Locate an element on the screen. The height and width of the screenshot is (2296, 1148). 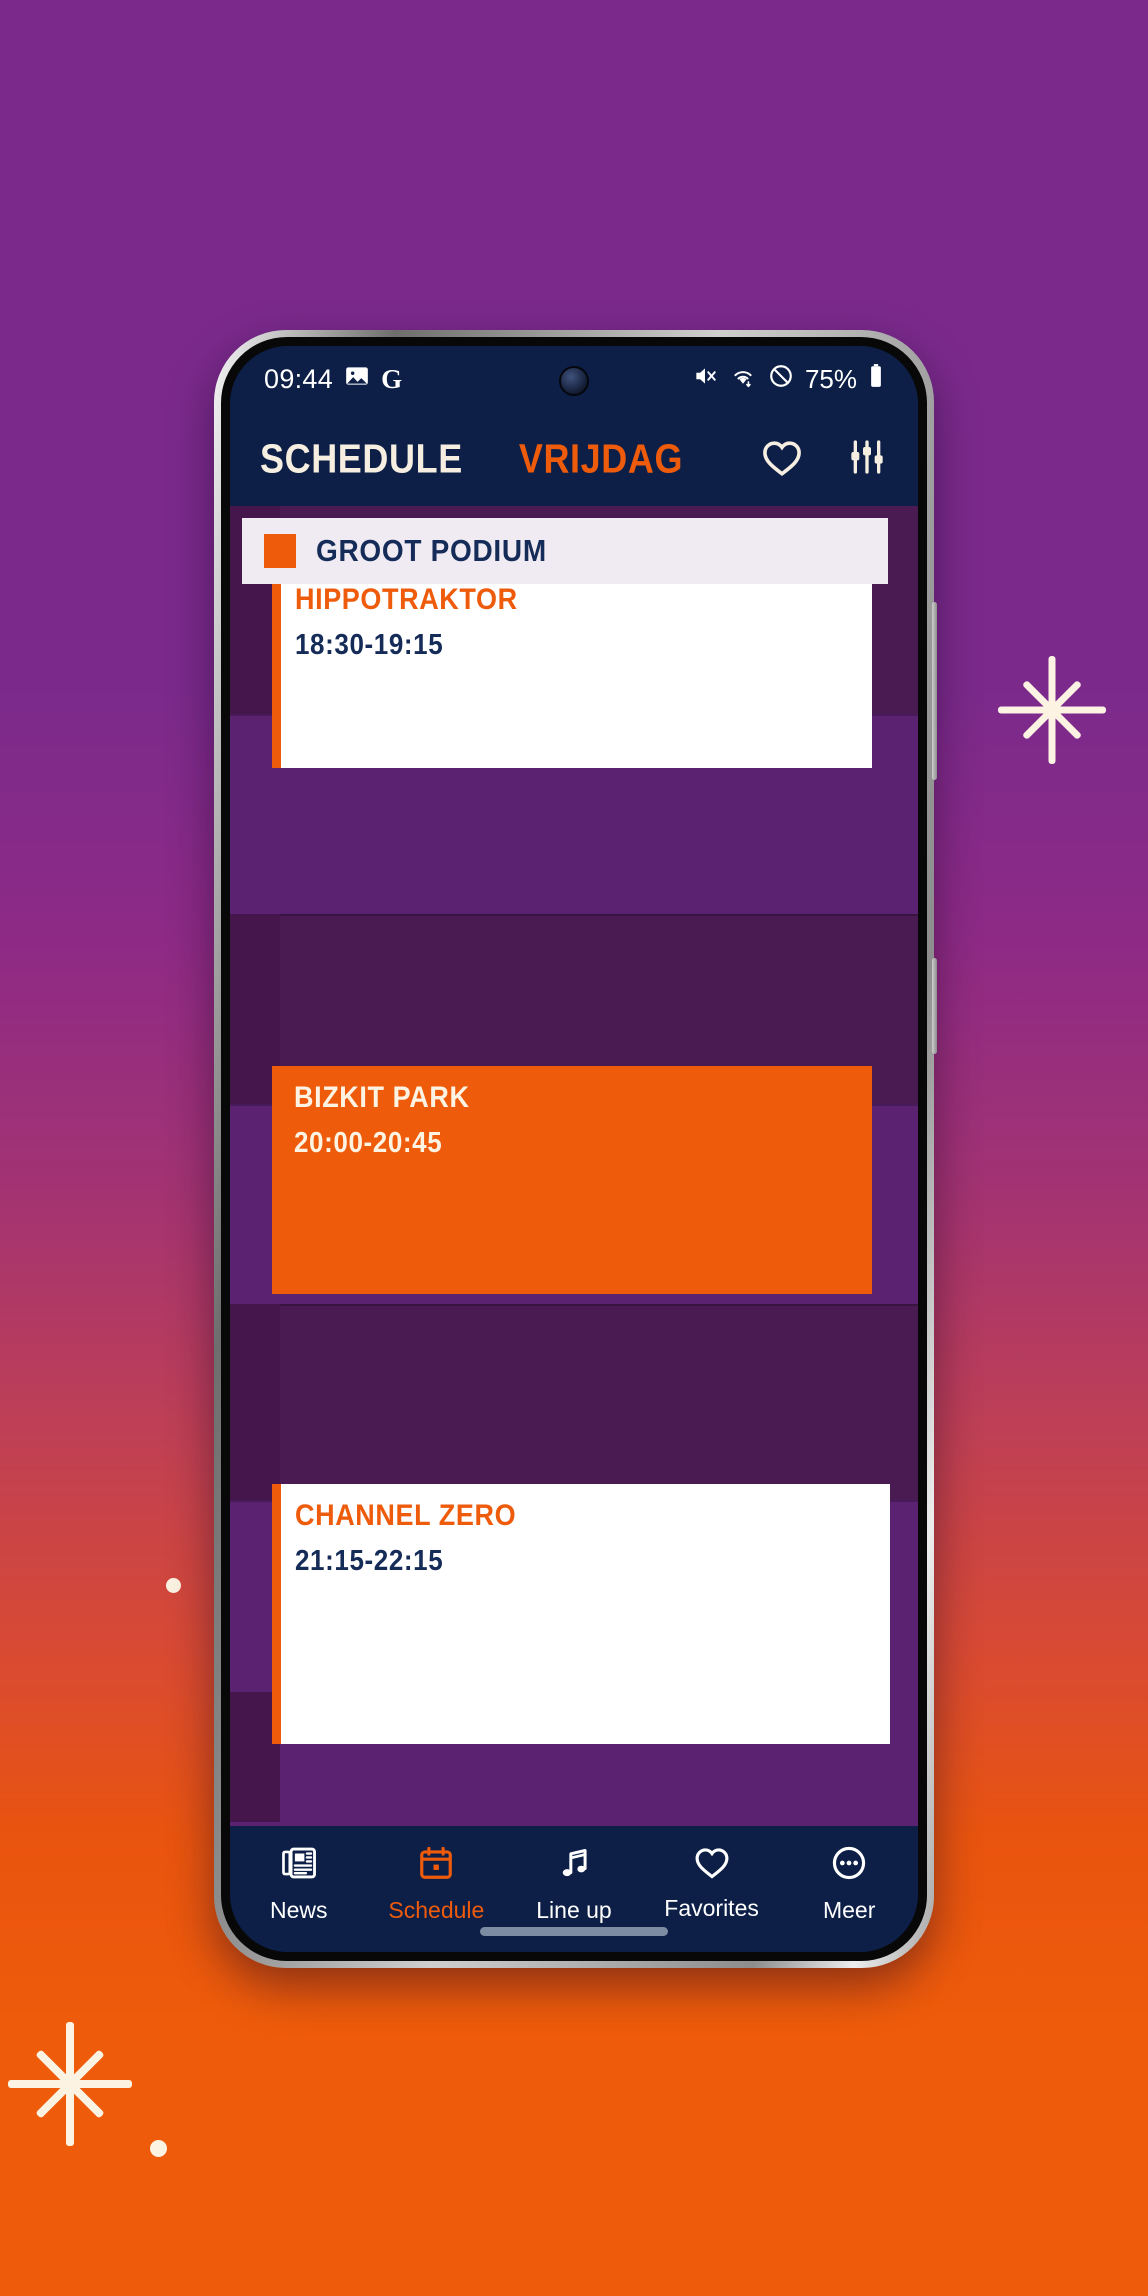
grid-row is located at coordinates (574, 1402).